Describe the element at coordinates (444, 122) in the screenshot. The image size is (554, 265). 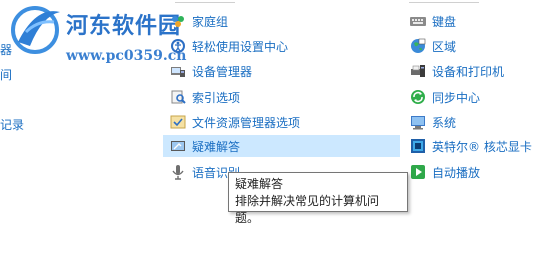
I see `system-label: 系统` at that location.